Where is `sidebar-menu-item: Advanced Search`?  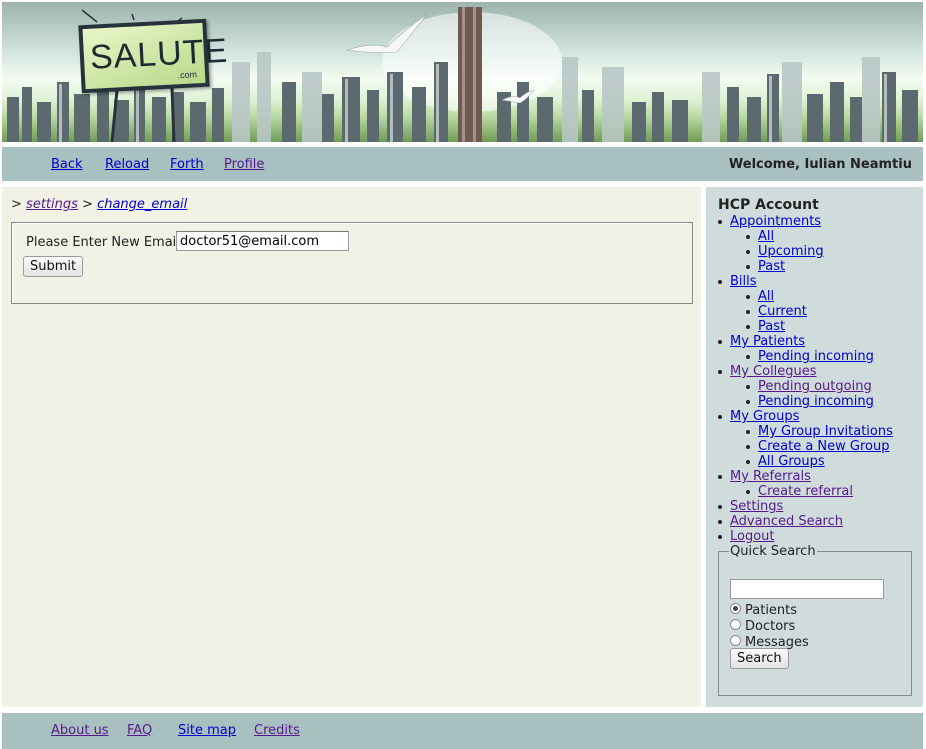
sidebar-menu-item: Advanced Search is located at coordinates (799, 521).